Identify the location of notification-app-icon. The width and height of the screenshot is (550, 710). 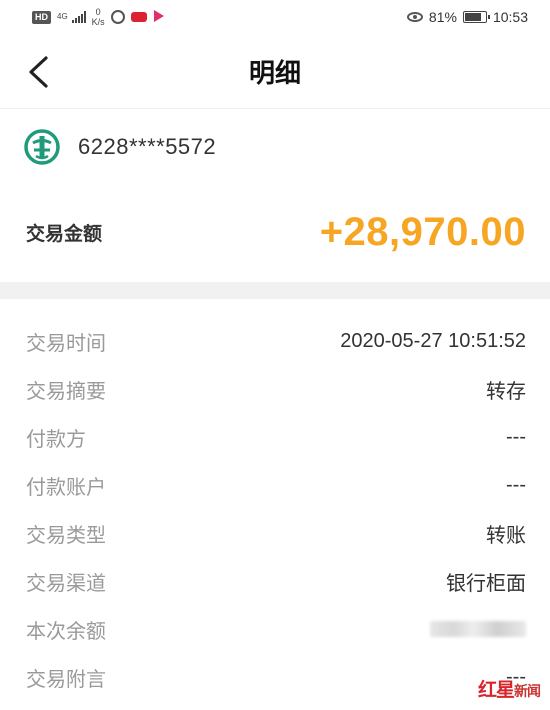
(117, 17).